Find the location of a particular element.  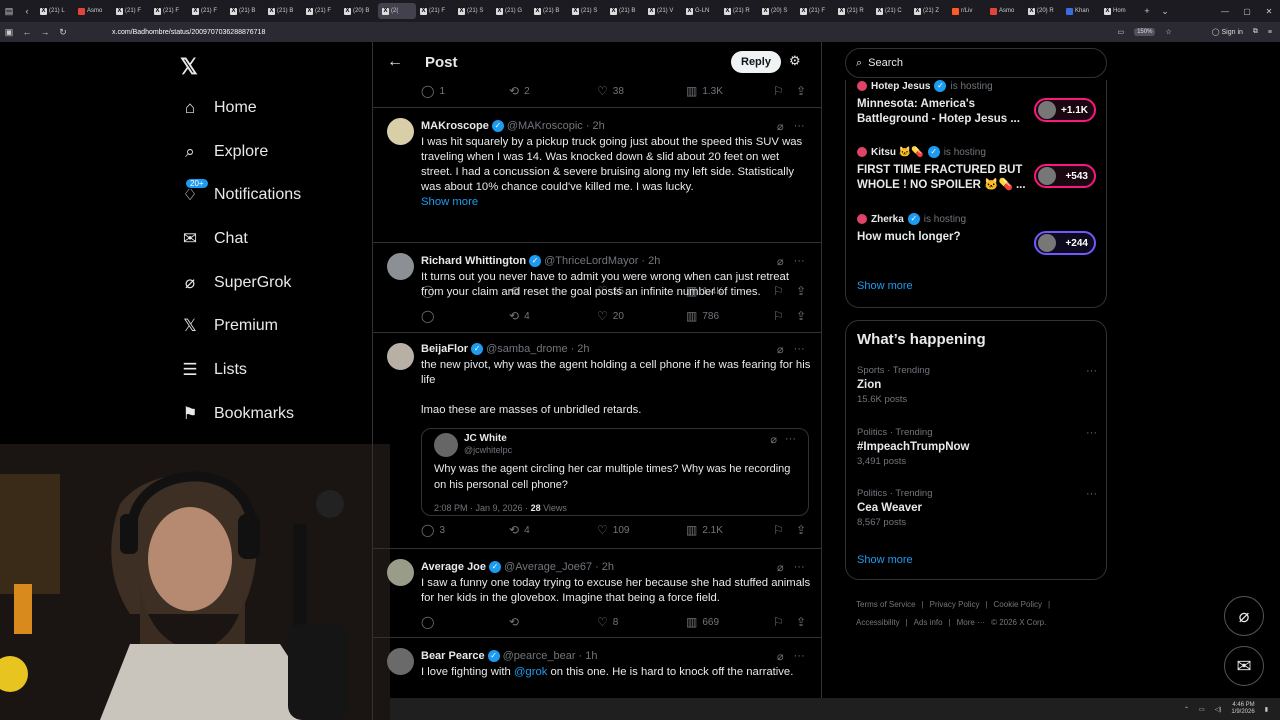

browser-tab: X (21) R is located at coordinates (853, 11).